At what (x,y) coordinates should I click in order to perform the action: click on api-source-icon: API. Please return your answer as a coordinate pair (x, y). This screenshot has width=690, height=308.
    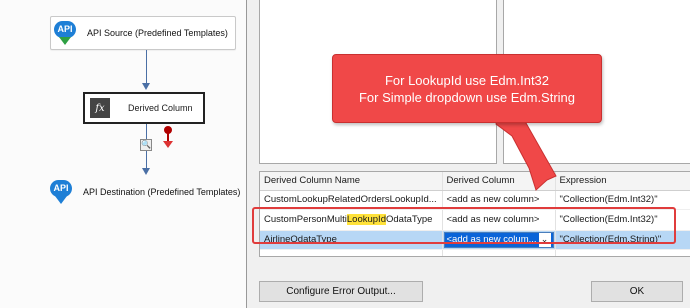
    Looking at the image, I should click on (66, 33).